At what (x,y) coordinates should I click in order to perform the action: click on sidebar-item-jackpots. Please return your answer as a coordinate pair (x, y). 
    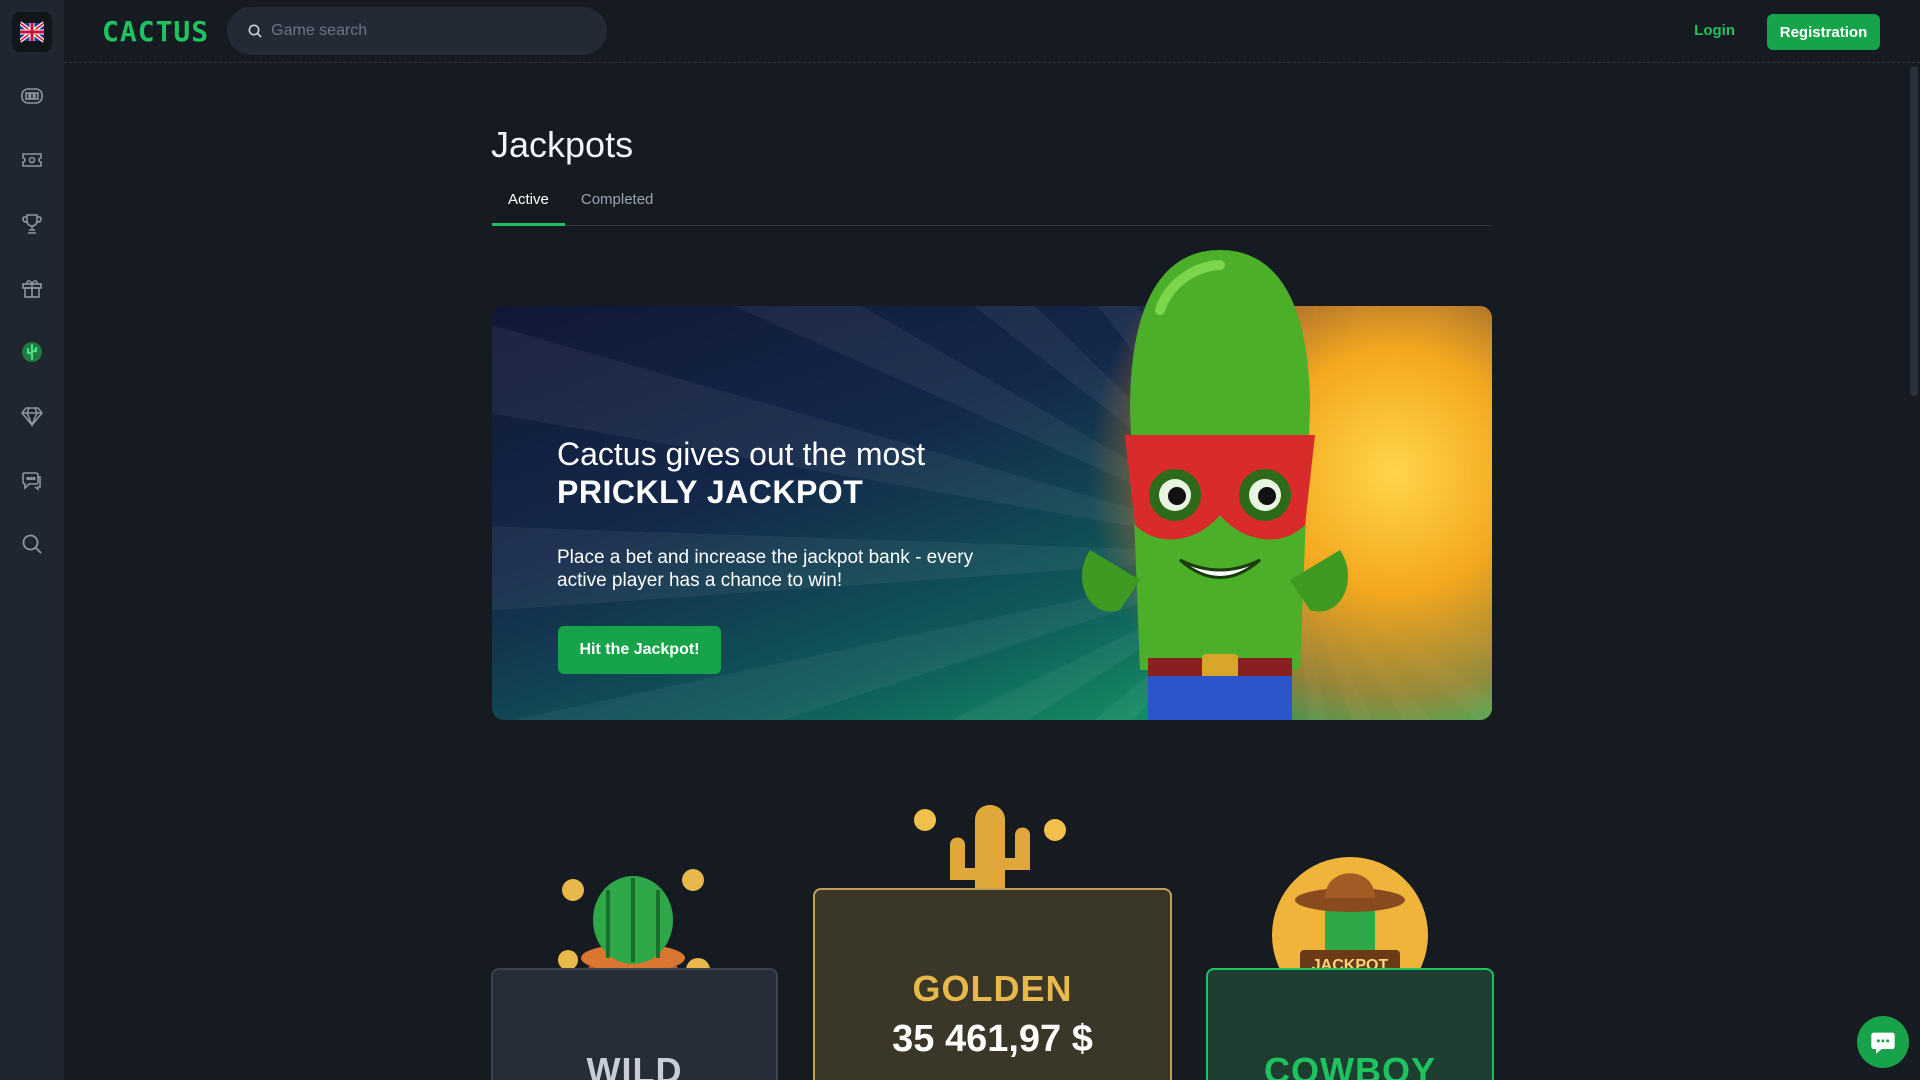
    Looking at the image, I should click on (32, 352).